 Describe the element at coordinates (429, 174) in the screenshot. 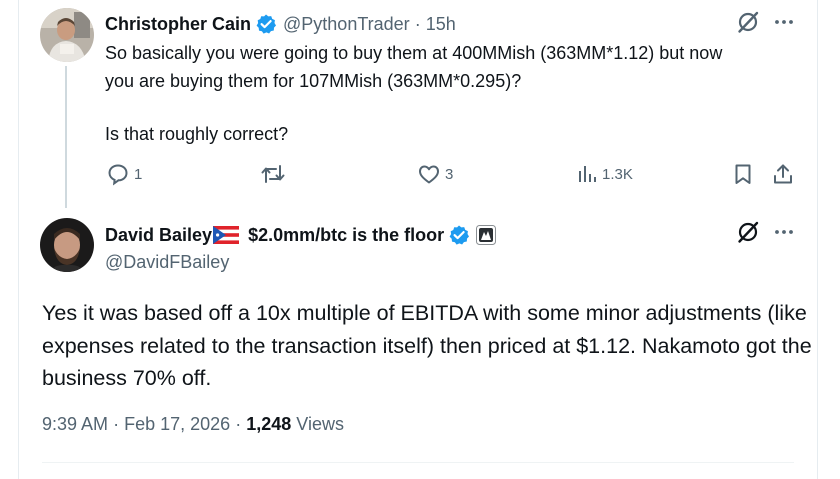

I see `like-icon` at that location.